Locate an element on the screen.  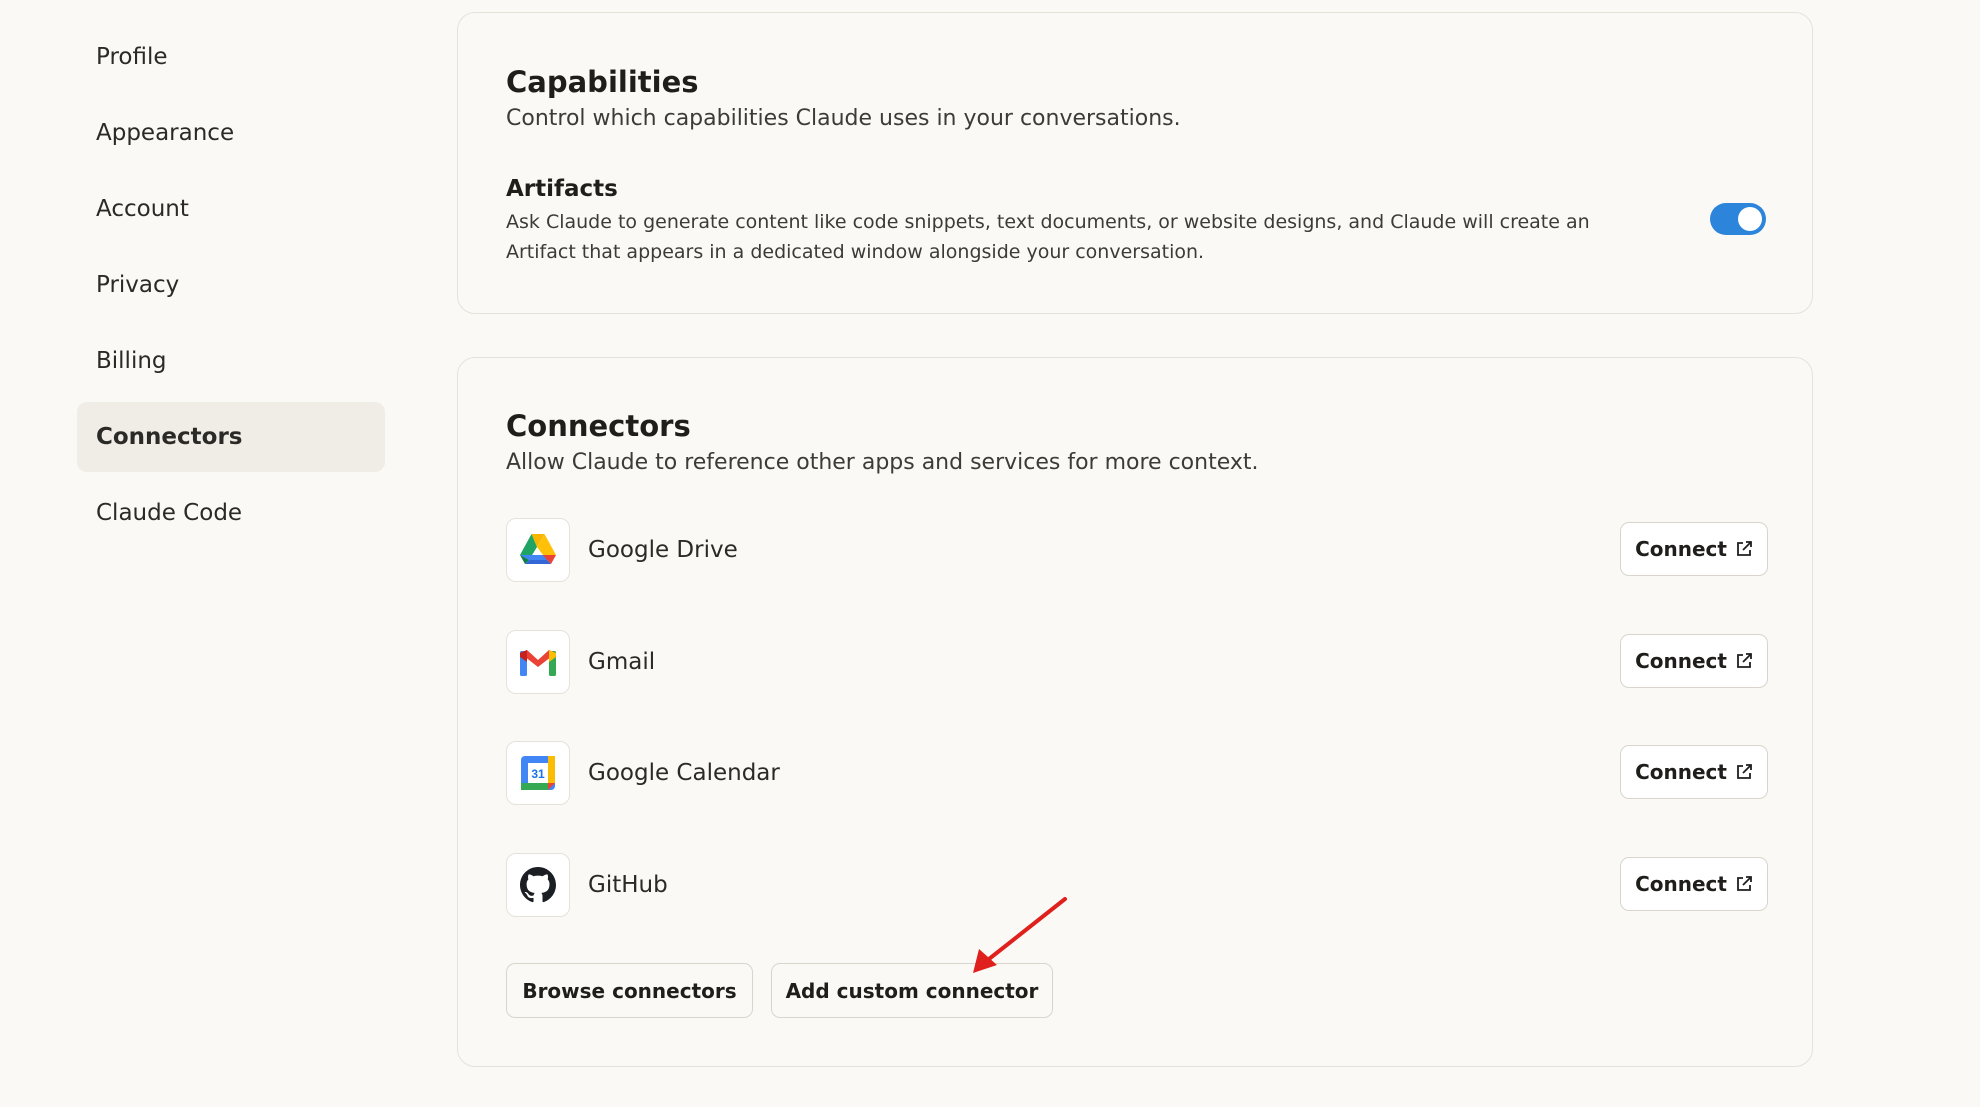
browse-connectors-button: Browse connectors is located at coordinates (629, 990).